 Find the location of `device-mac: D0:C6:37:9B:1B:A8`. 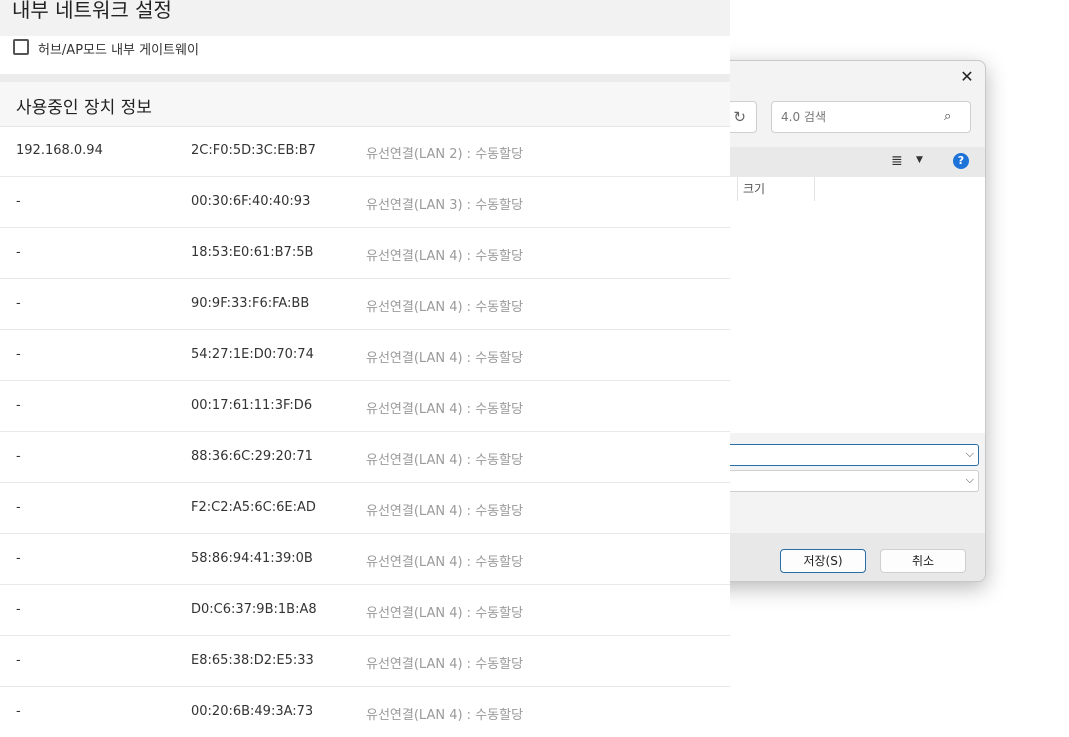

device-mac: D0:C6:37:9B:1B:A8 is located at coordinates (254, 609).